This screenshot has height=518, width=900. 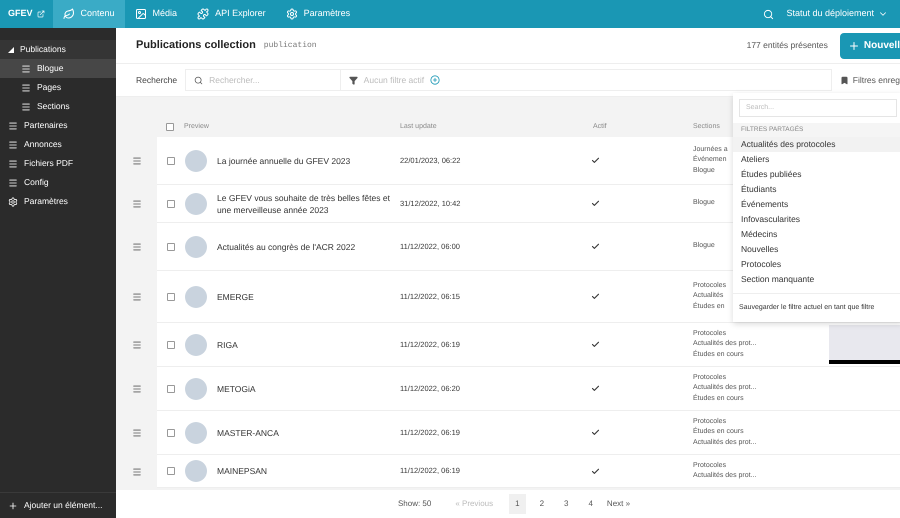 I want to click on filter-option: Protocoles, so click(x=816, y=264).